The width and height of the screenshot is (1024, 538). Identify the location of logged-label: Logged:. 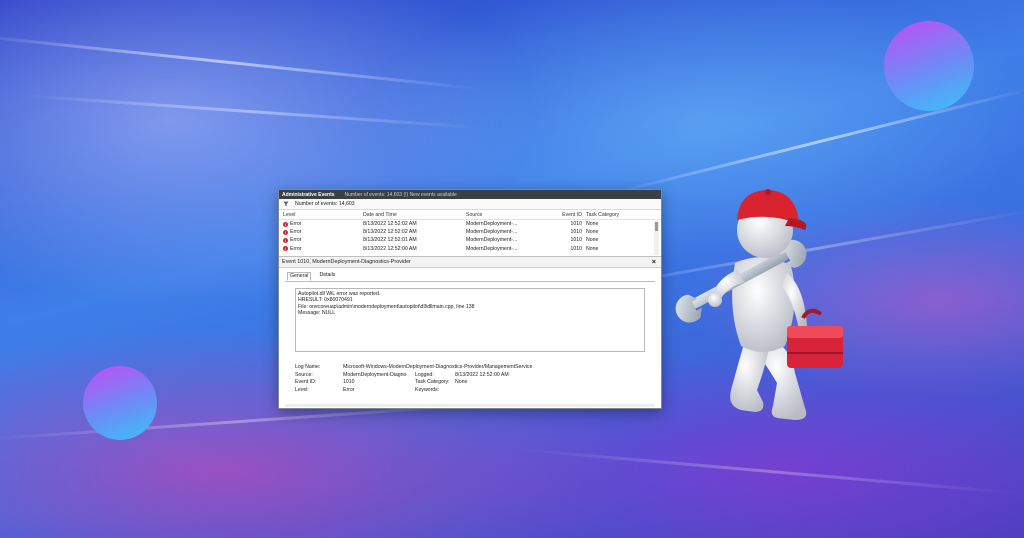
(424, 374).